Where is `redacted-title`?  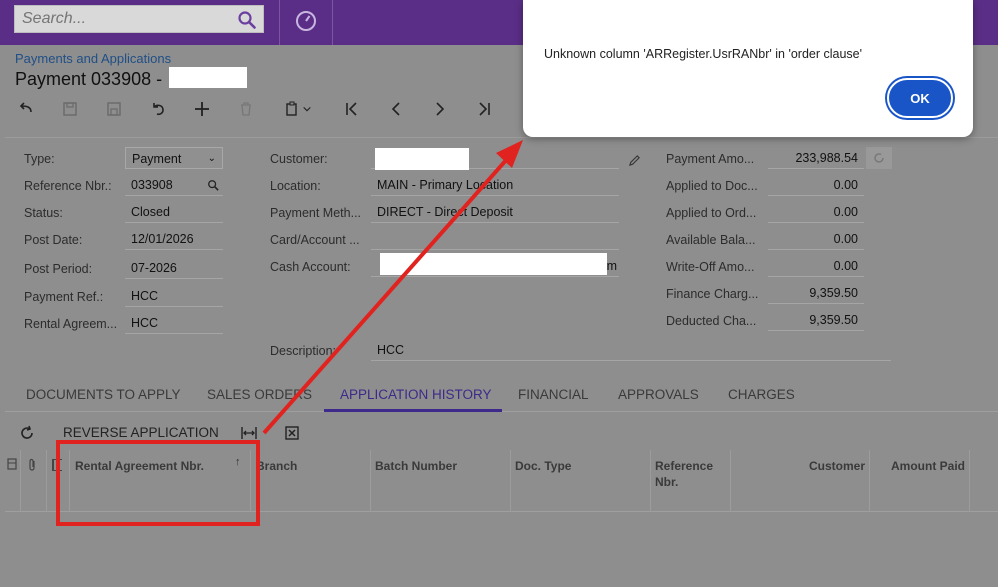 redacted-title is located at coordinates (208, 77).